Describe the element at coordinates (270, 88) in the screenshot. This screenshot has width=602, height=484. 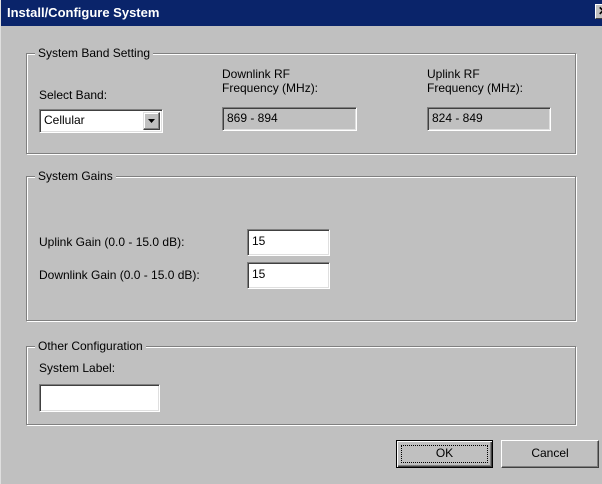
I see `downlink-rf-label-line2: Frequency (MHz):` at that location.